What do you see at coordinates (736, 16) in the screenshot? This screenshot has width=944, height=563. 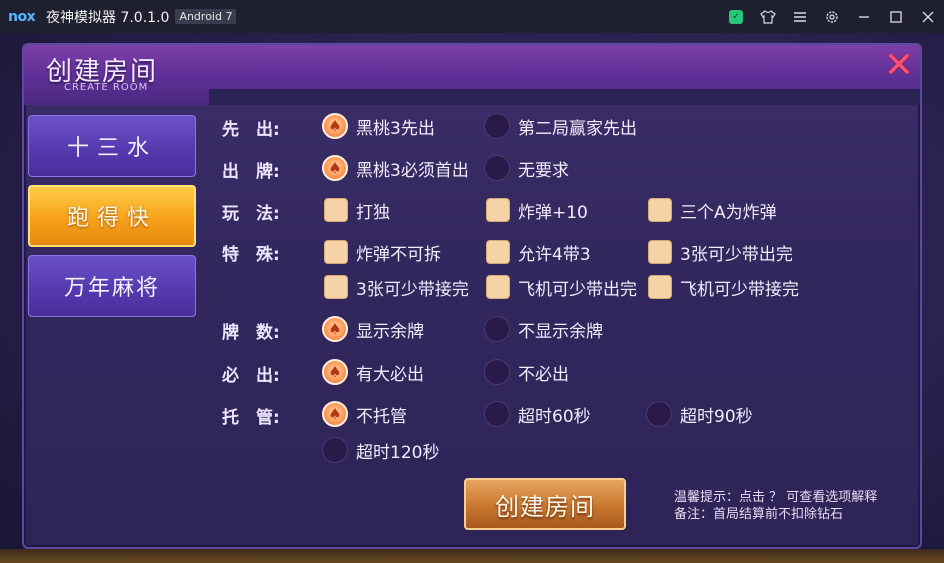 I see `store-icon: ✓` at bounding box center [736, 16].